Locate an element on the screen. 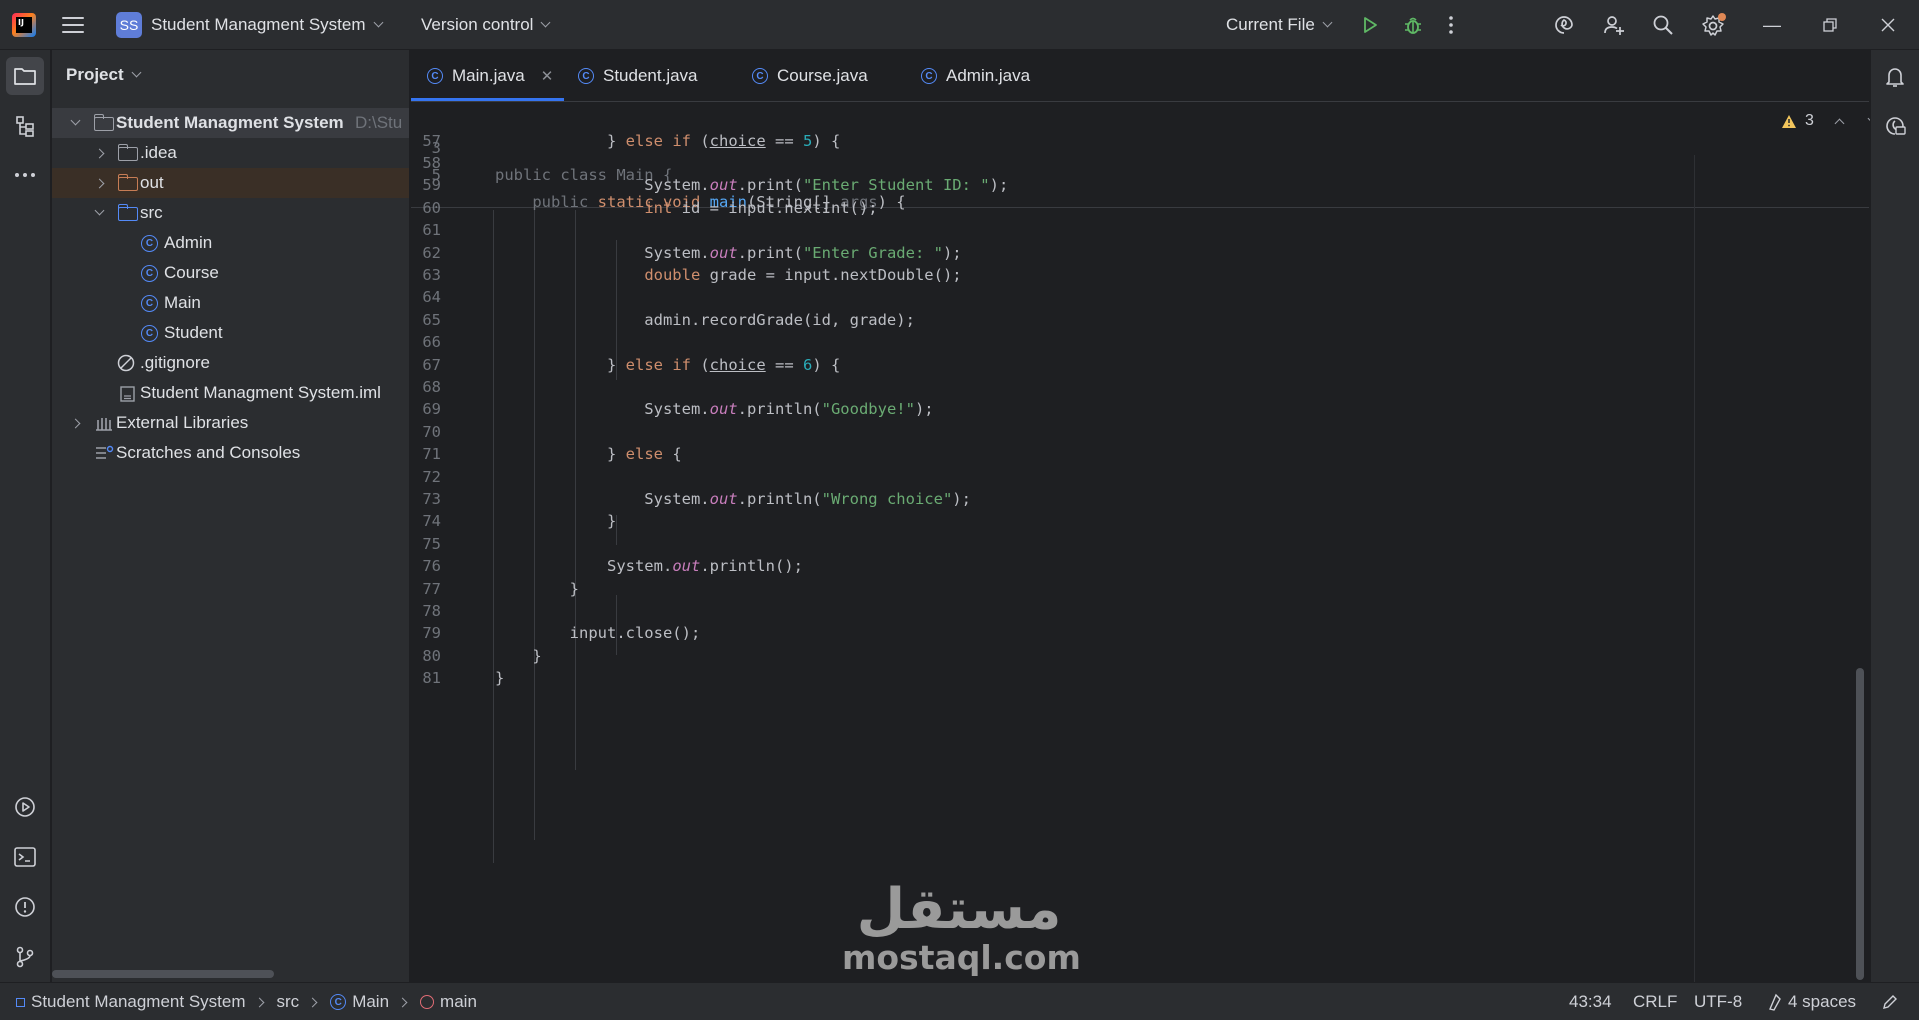 The width and height of the screenshot is (1919, 1020). close-icon: ✕ is located at coordinates (547, 76).